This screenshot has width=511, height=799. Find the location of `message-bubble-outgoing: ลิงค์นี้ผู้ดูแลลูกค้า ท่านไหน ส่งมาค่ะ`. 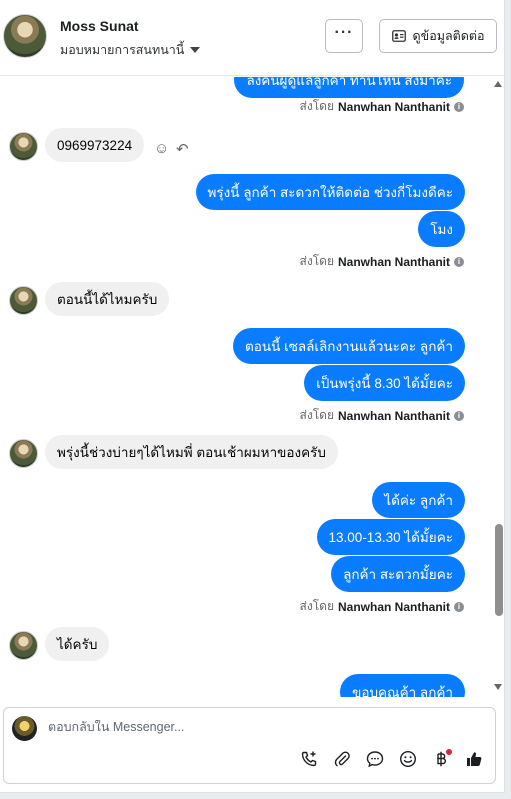

message-bubble-outgoing: ลิงค์นี้ผู้ดูแลลูกค้า ท่านไหน ส่งมาค่ะ is located at coordinates (349, 87).